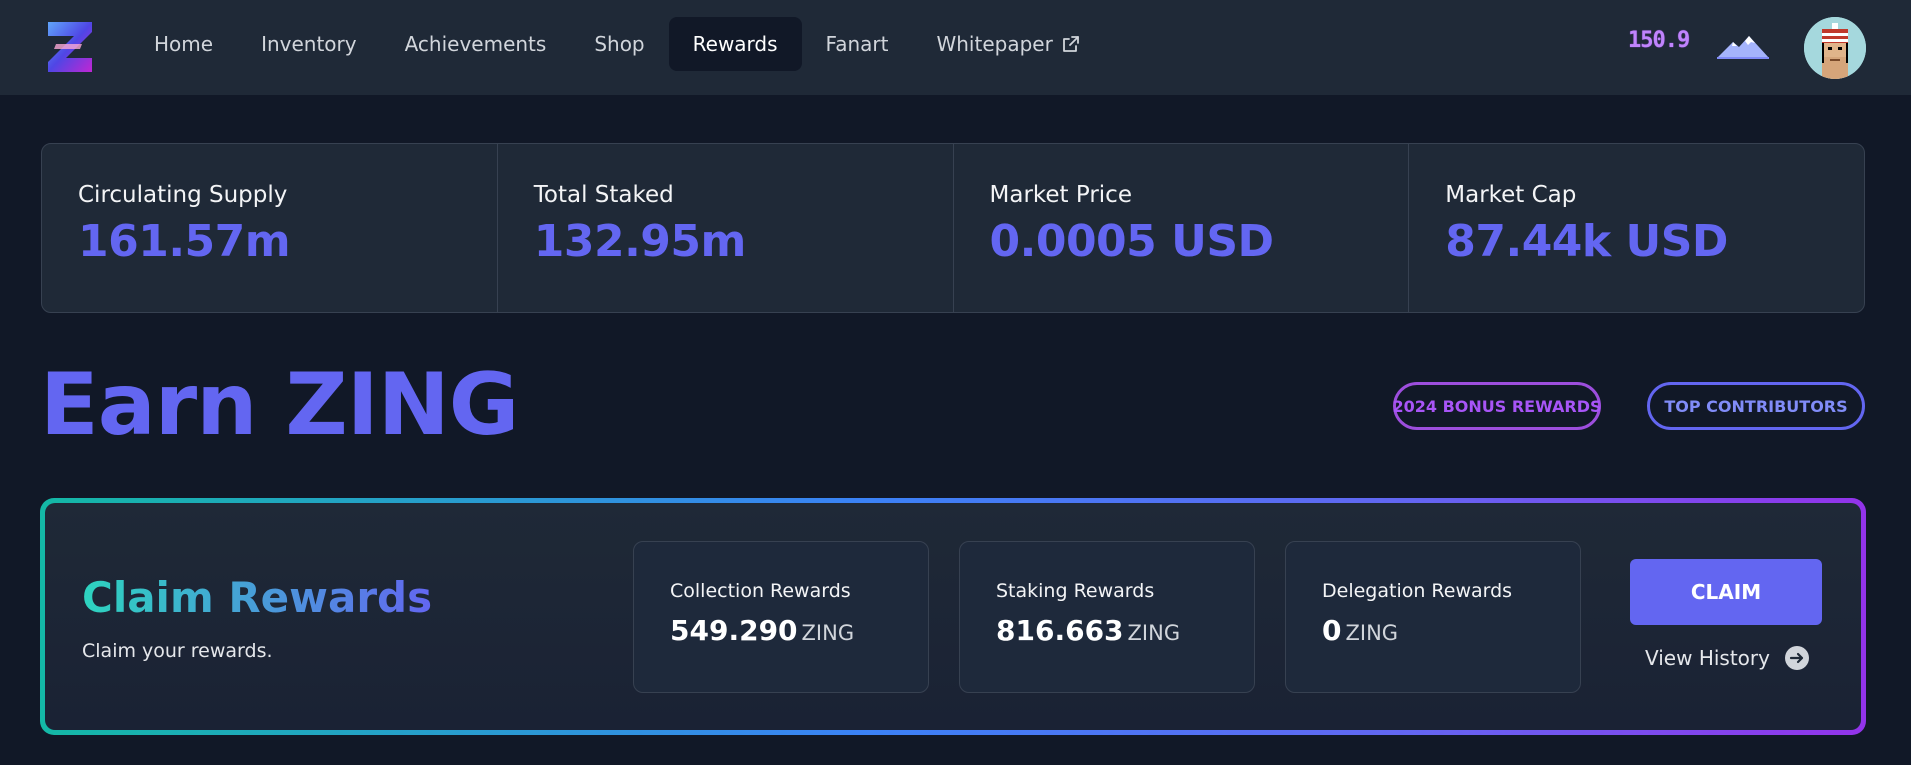 This screenshot has width=1911, height=765. What do you see at coordinates (1433, 630) in the screenshot?
I see `reward-amount: 0 ZING` at bounding box center [1433, 630].